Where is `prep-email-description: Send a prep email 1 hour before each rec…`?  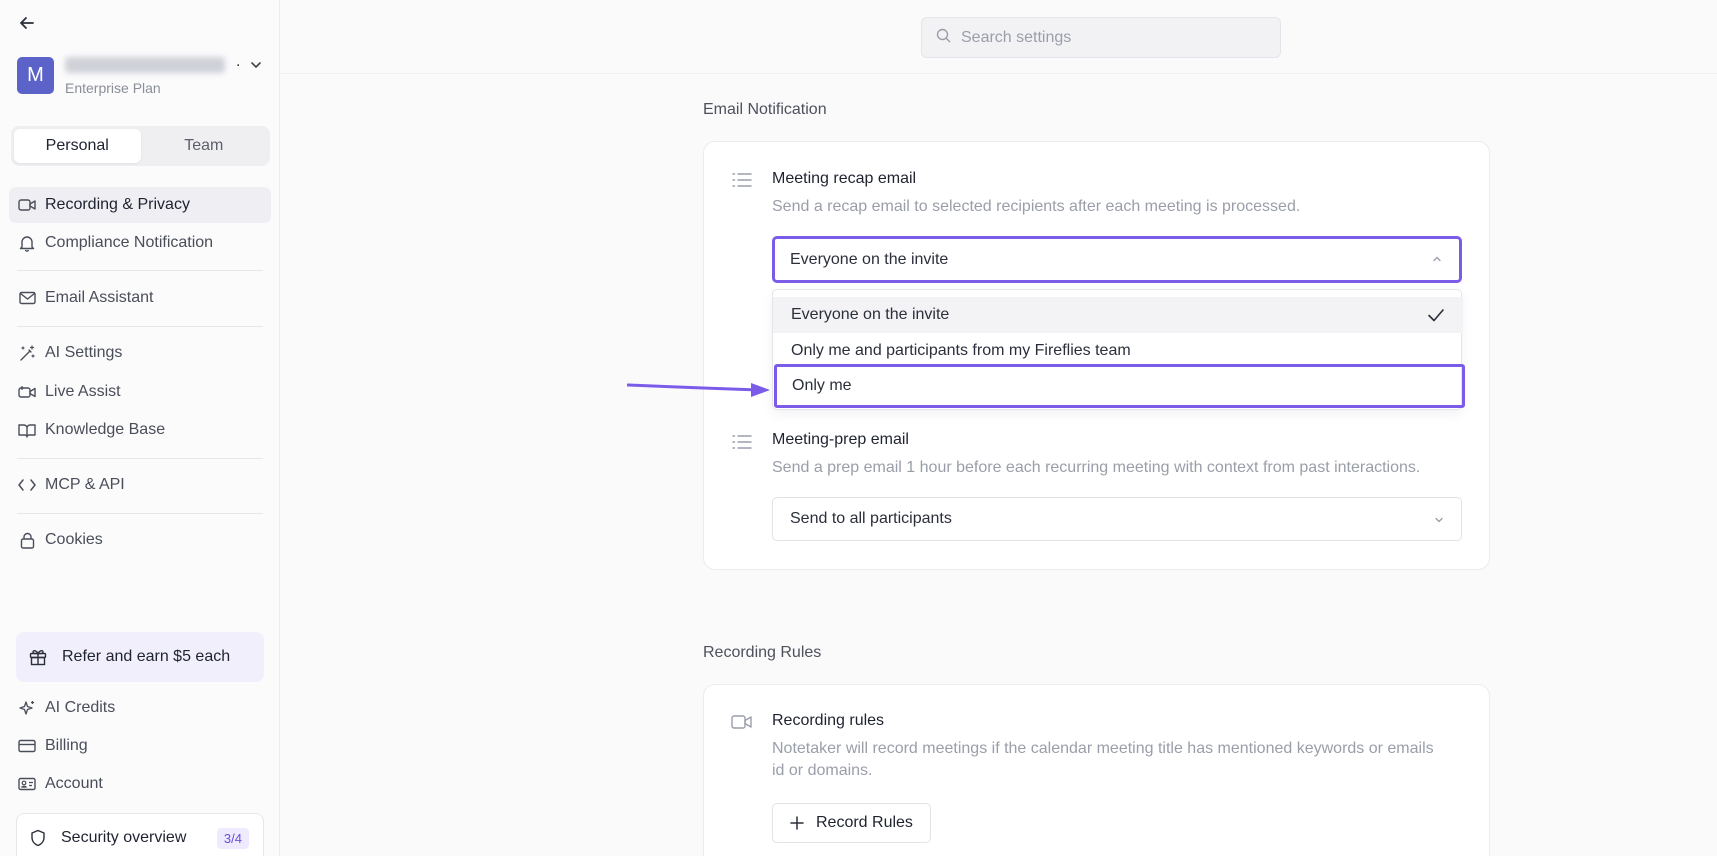
prep-email-description: Send a prep email 1 hour before each rec… is located at coordinates (1096, 467).